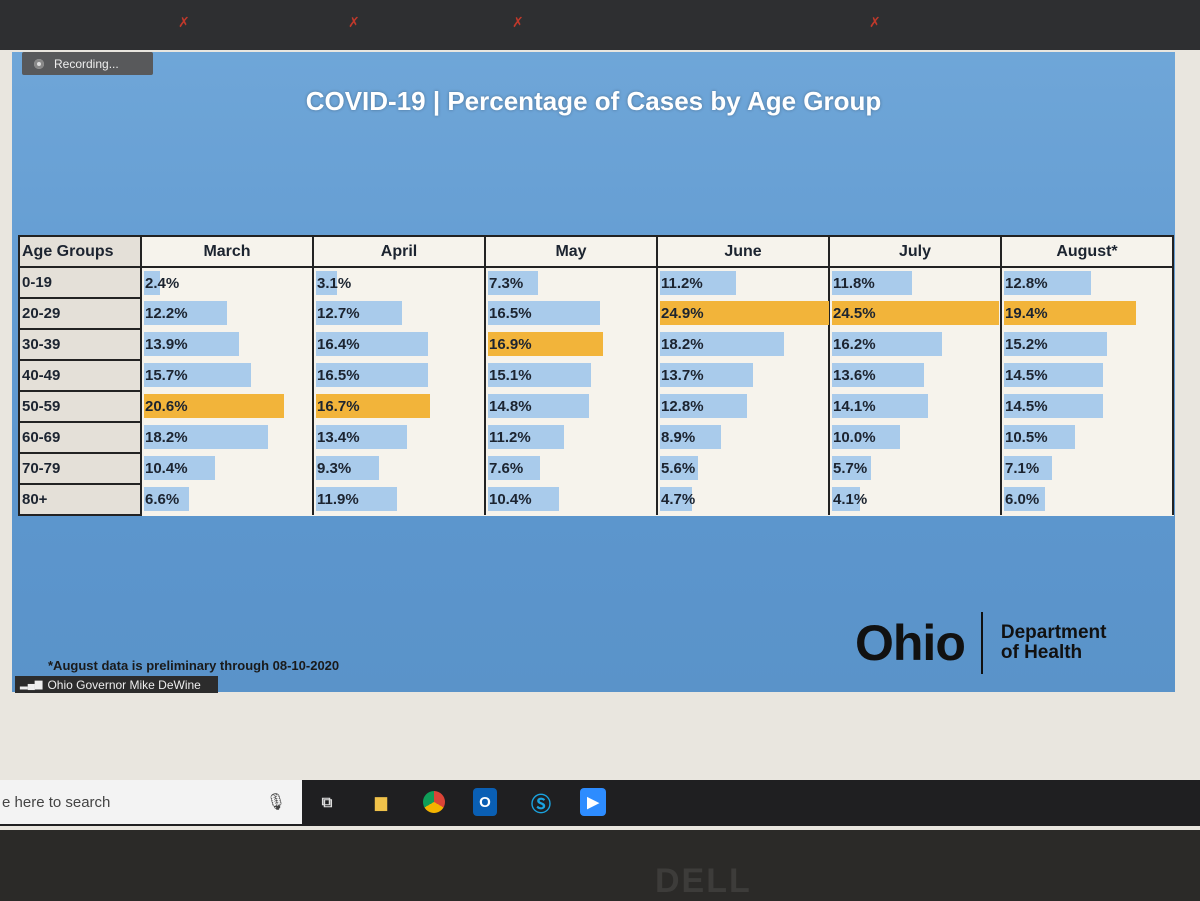 This screenshot has width=1200, height=901. What do you see at coordinates (541, 802) in the screenshot?
I see `skype-icon: Ⓢ` at bounding box center [541, 802].